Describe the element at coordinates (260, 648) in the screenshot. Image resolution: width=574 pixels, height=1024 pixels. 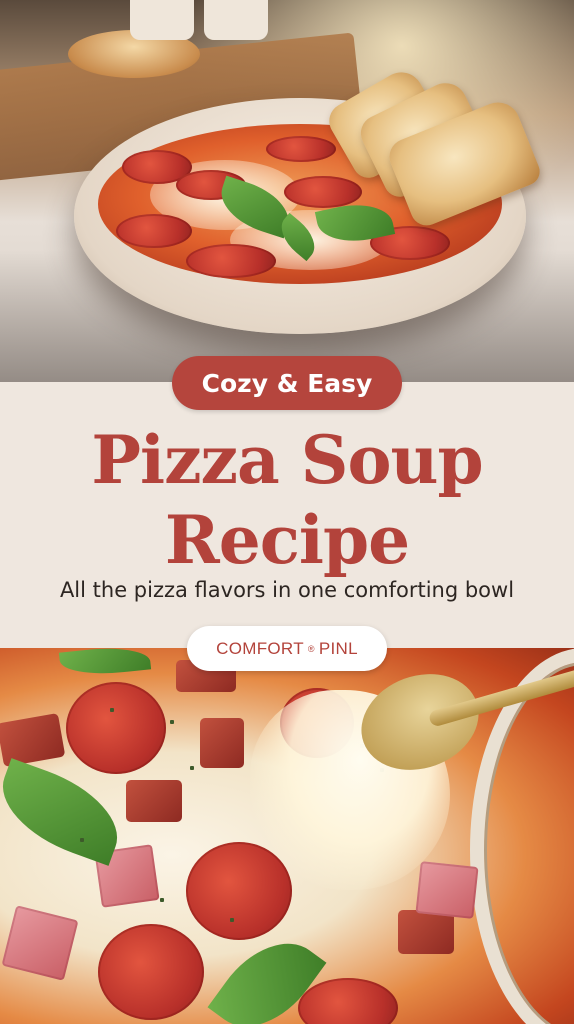
I see `brand-left: COMFORT` at that location.